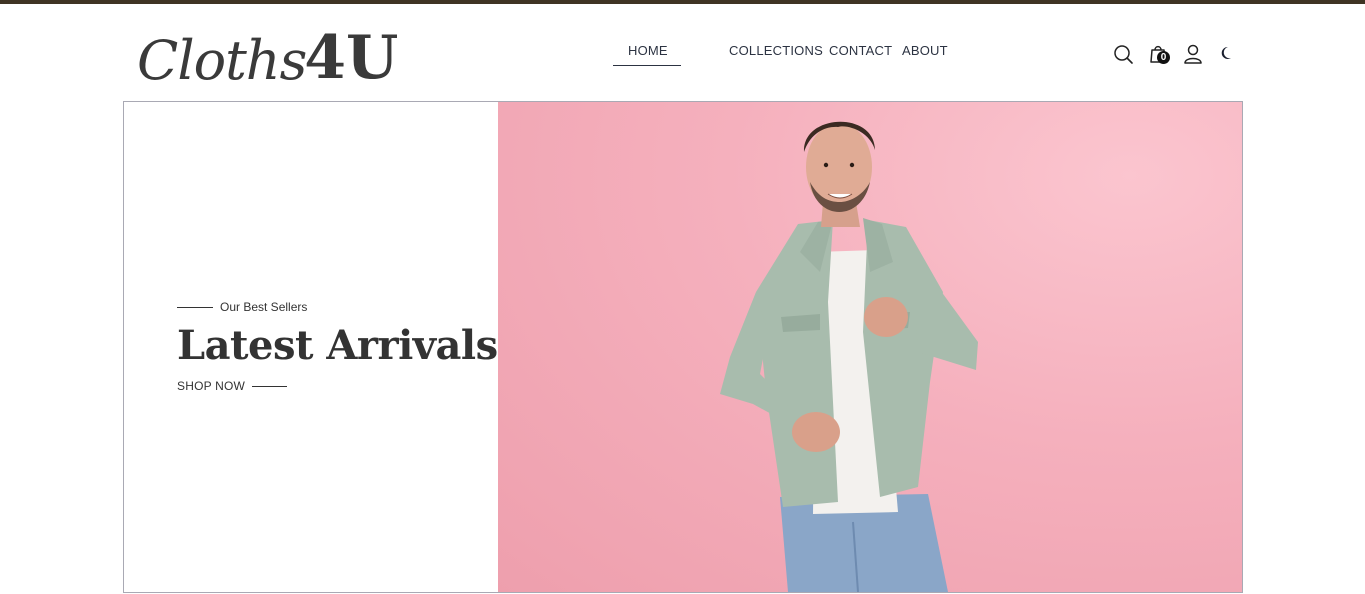 This screenshot has height=594, width=1365. Describe the element at coordinates (1227, 54) in the screenshot. I see `moon-icon` at that location.